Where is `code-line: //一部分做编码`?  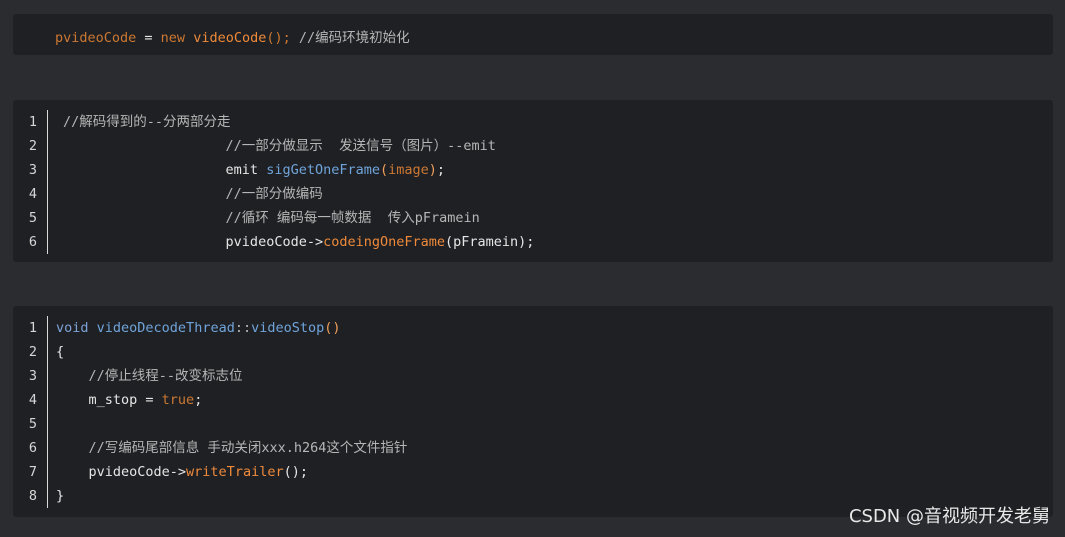 code-line: //一部分做编码 is located at coordinates (298, 194).